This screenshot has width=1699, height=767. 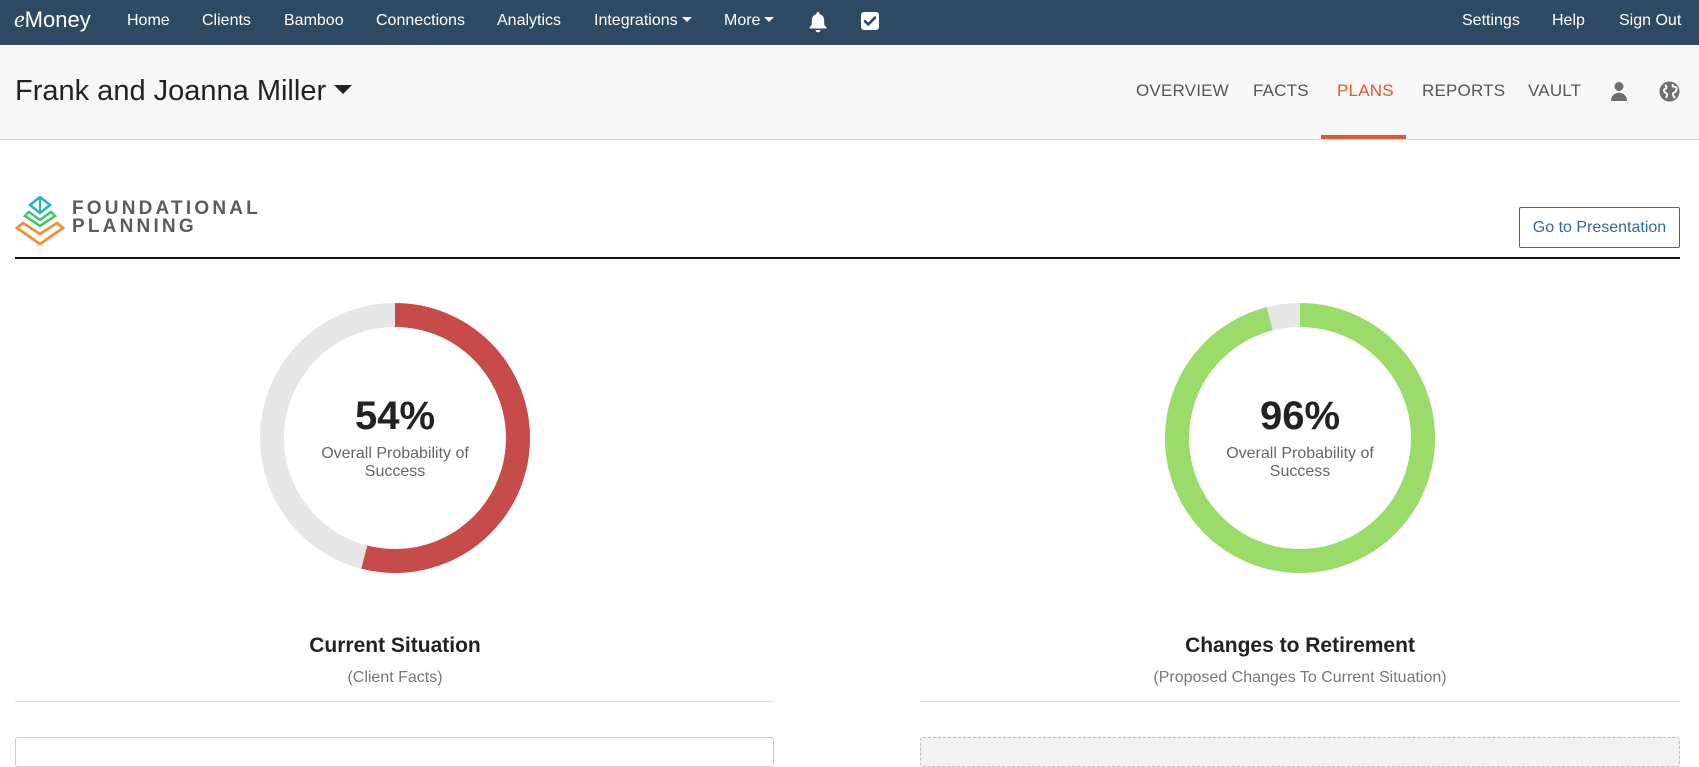 I want to click on probability-gauge-current: 54% Overall Probability of Success, so click(x=395, y=438).